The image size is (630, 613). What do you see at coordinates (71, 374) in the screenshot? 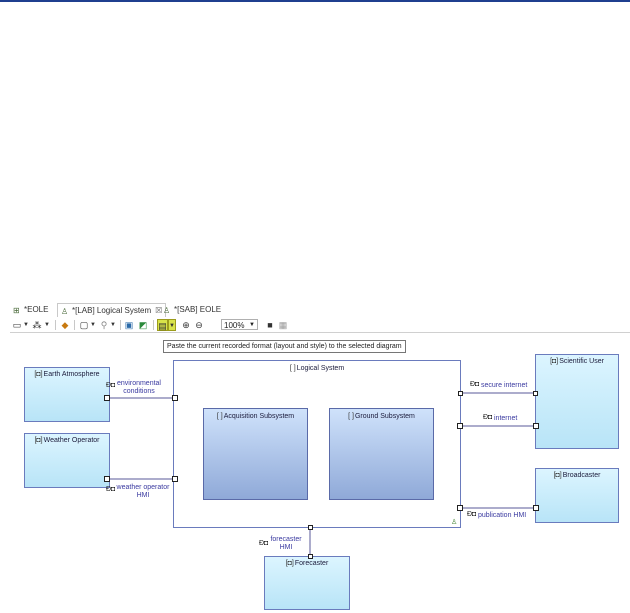
I see `actor-label: Earth Atmosphere` at bounding box center [71, 374].